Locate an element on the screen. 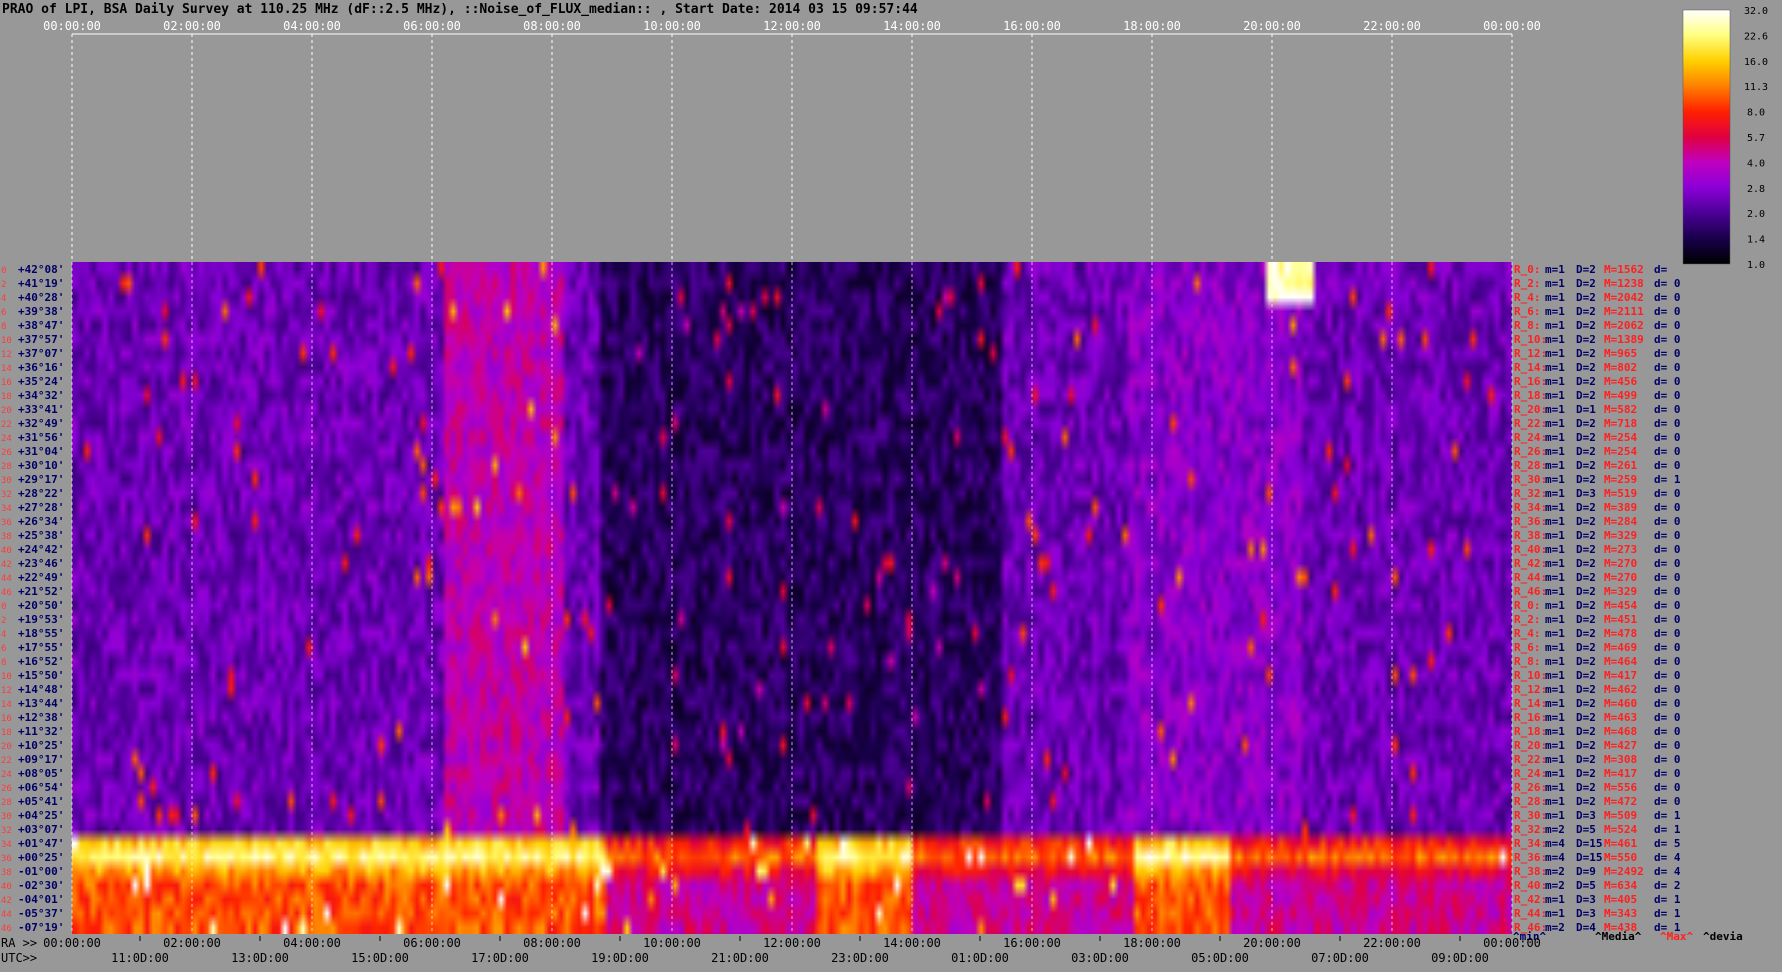 This screenshot has width=1782, height=972. declination-label: +14°48' is located at coordinates (41, 689).